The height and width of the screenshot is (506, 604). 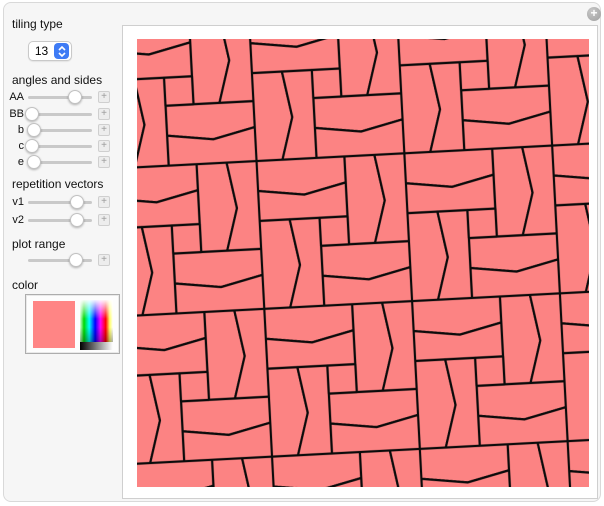 I want to click on expand-plus-button: +, so click(x=594, y=14).